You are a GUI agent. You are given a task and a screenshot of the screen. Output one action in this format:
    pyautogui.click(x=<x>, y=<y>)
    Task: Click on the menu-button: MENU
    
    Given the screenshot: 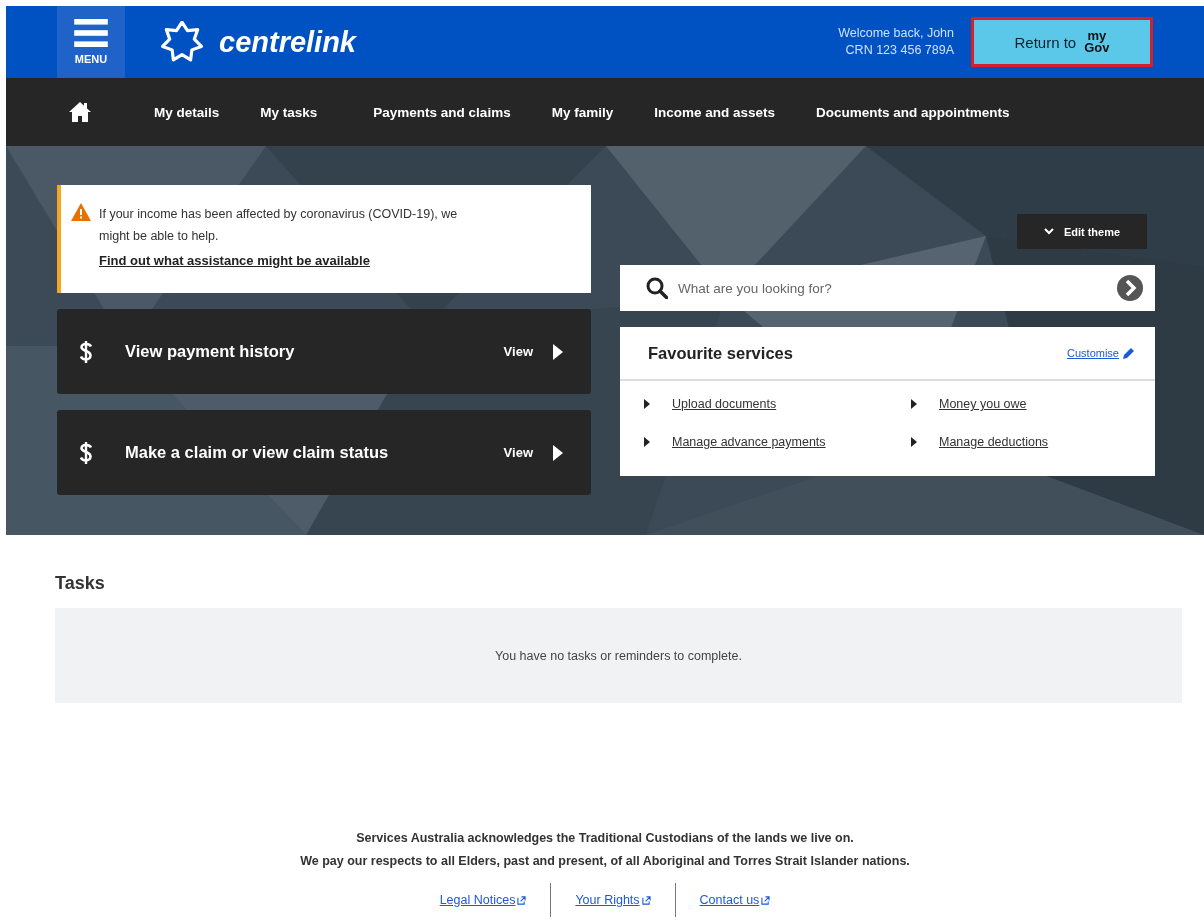 What is the action you would take?
    pyautogui.click(x=91, y=42)
    